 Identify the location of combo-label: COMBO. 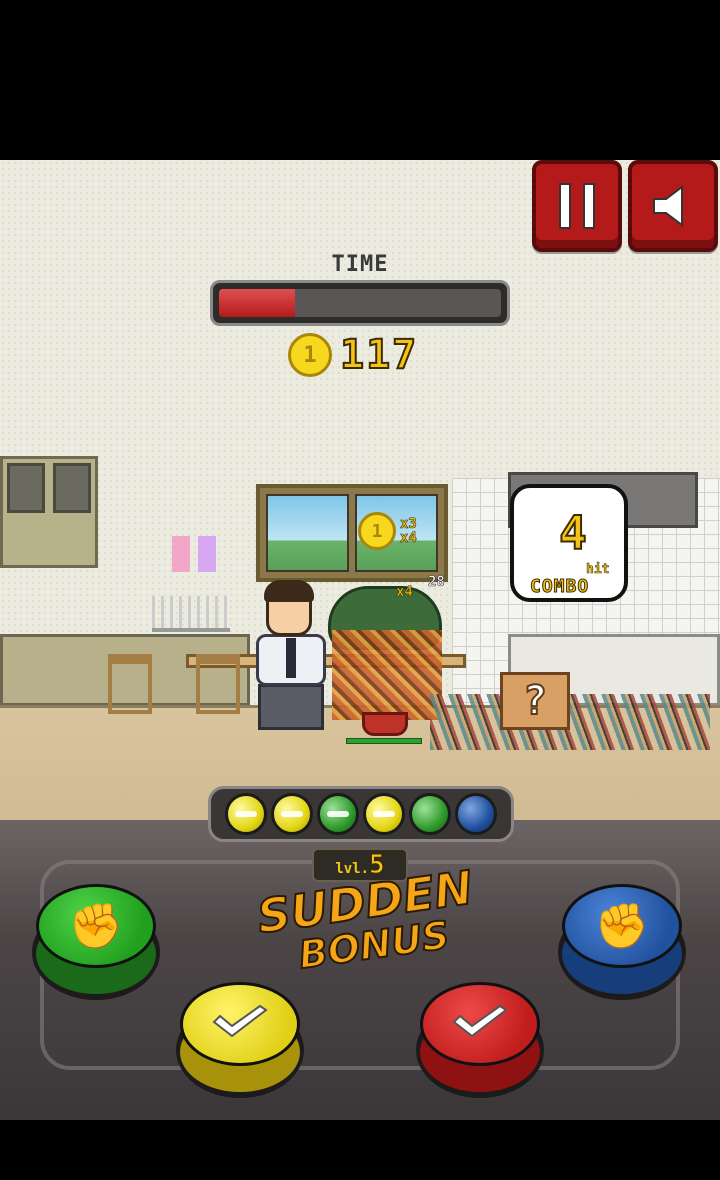
(560, 587).